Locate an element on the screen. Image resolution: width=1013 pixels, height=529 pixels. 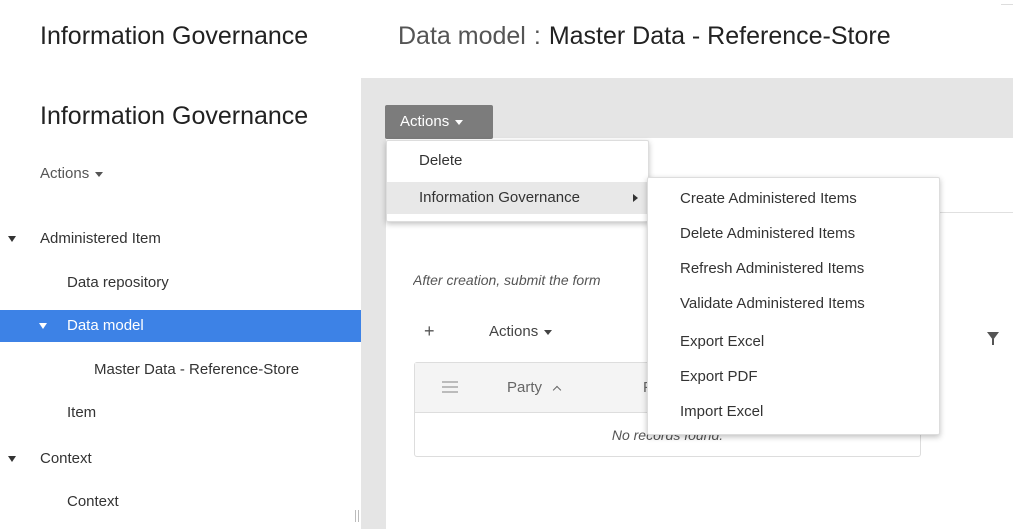
sidebar-title: Information Governance is located at coordinates (174, 116).